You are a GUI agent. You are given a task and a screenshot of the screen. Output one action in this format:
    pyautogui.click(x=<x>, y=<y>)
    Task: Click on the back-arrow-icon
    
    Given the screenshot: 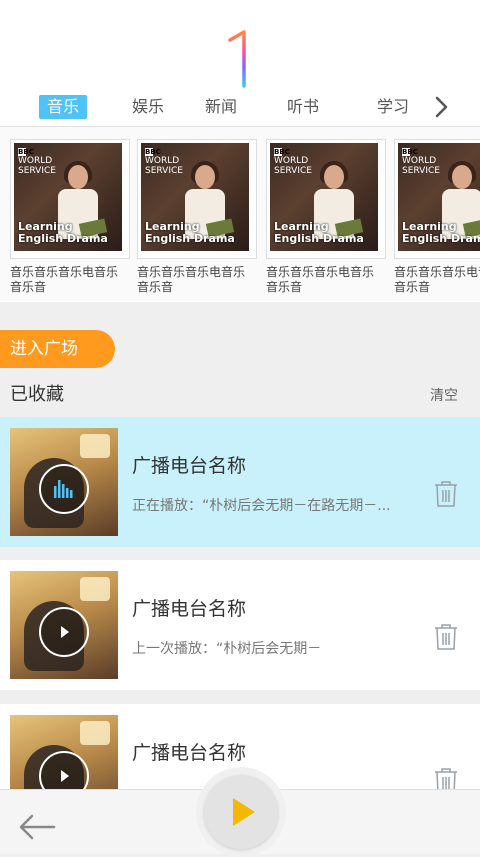 What is the action you would take?
    pyautogui.click(x=37, y=827)
    